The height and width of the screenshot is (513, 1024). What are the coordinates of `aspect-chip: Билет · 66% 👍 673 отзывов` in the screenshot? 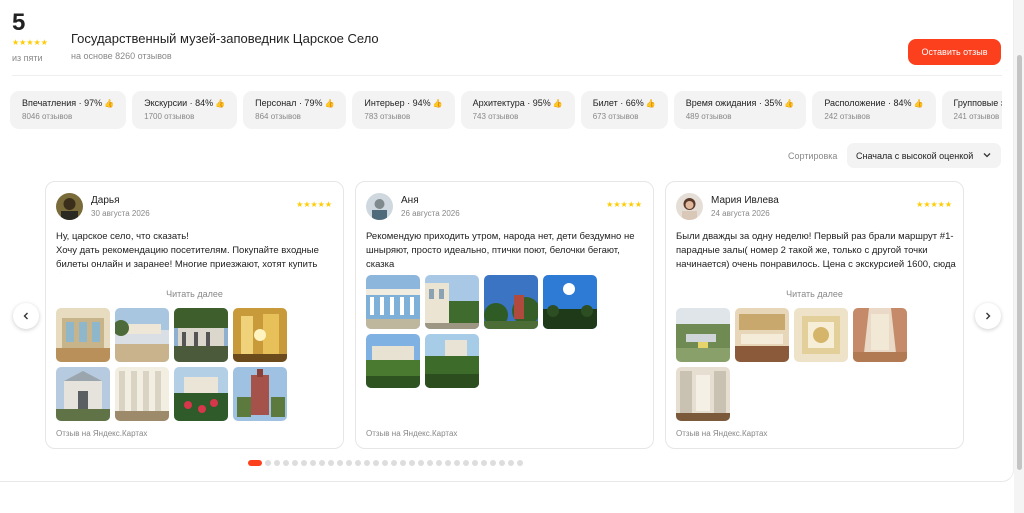 It's located at (624, 110).